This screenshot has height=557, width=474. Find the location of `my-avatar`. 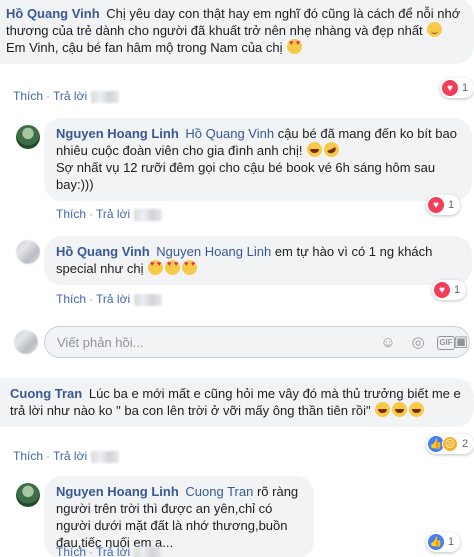

my-avatar is located at coordinates (26, 342).